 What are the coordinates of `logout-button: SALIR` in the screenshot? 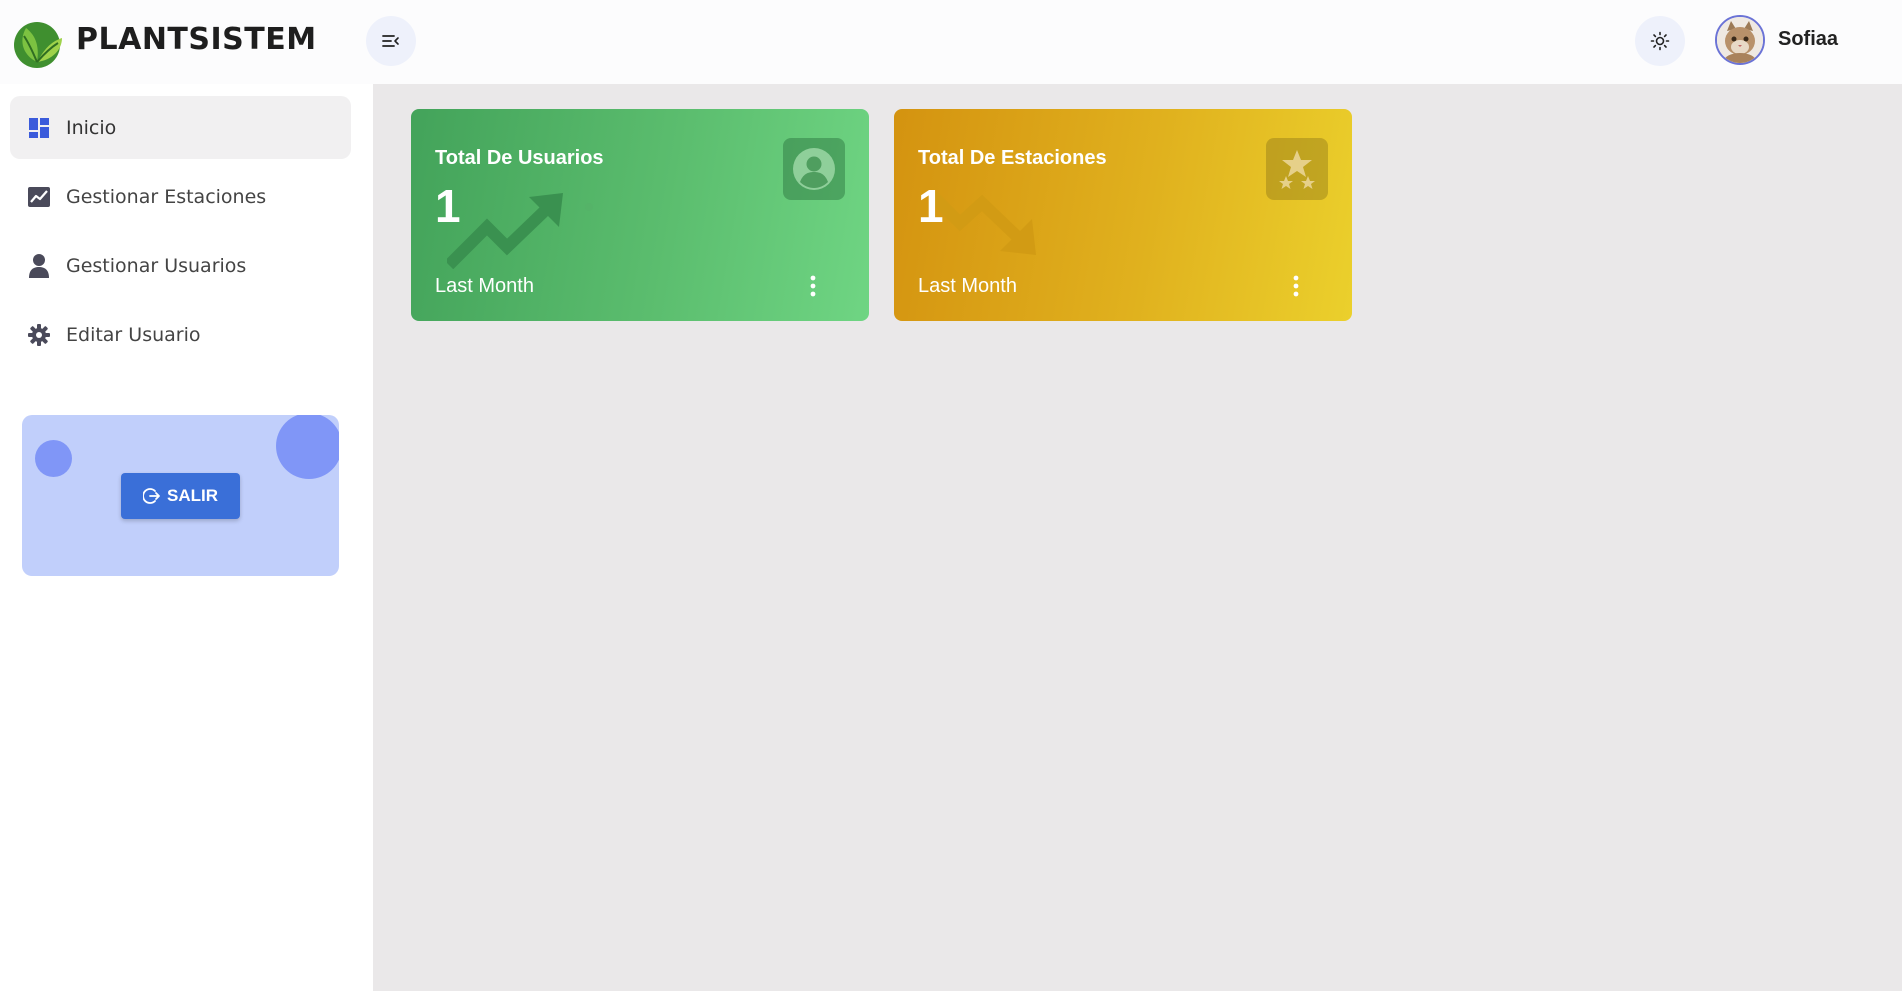 It's located at (180, 496).